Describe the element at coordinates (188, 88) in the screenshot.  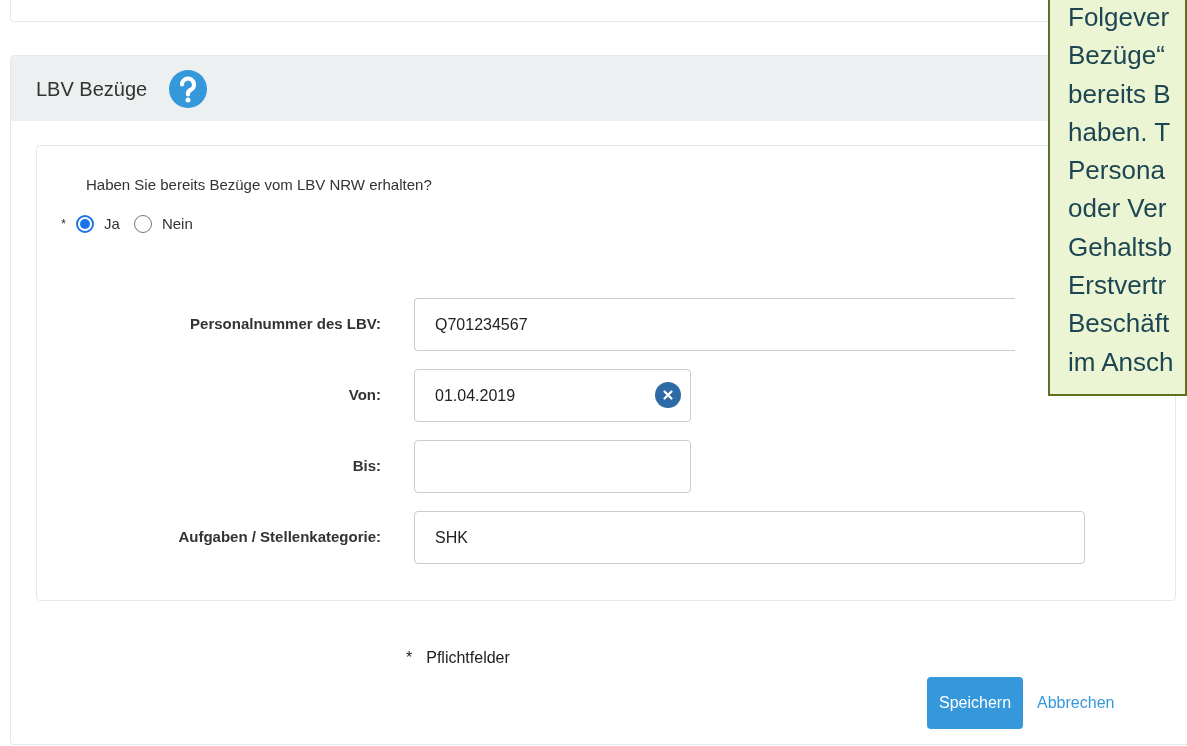
I see `help-icon` at that location.